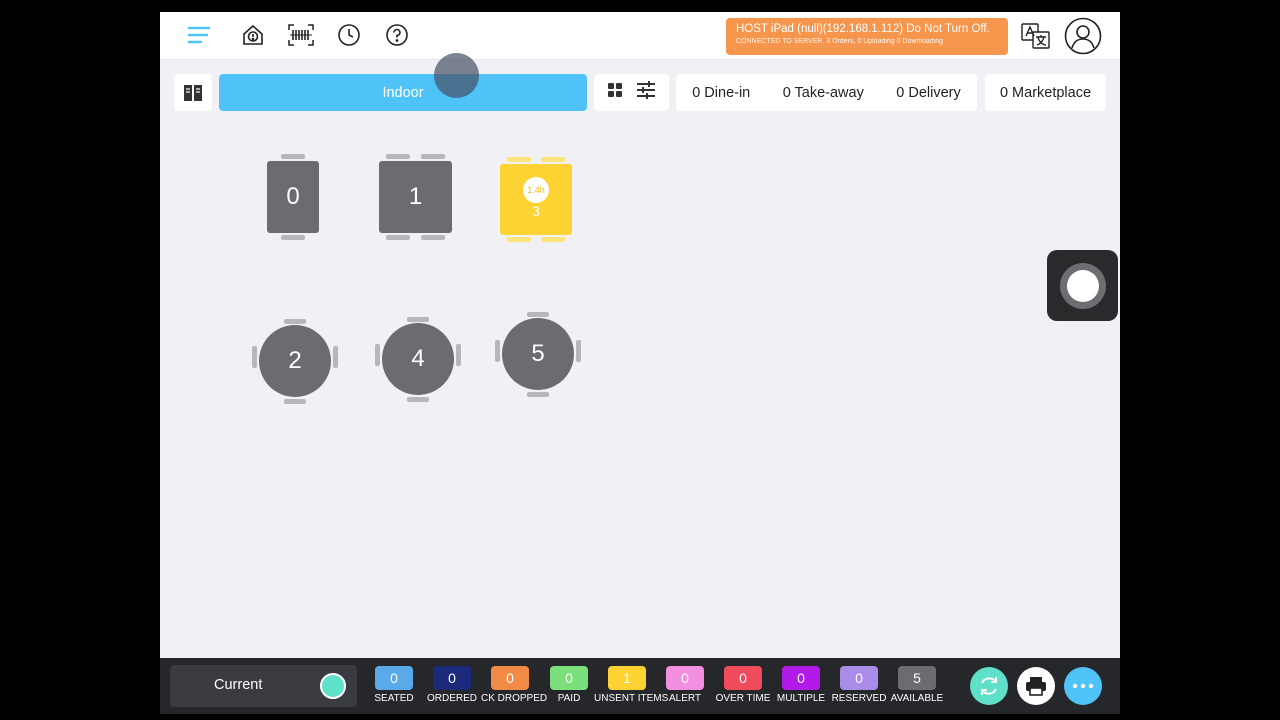  I want to click on legend-alert: 0 ALERT, so click(685, 685).